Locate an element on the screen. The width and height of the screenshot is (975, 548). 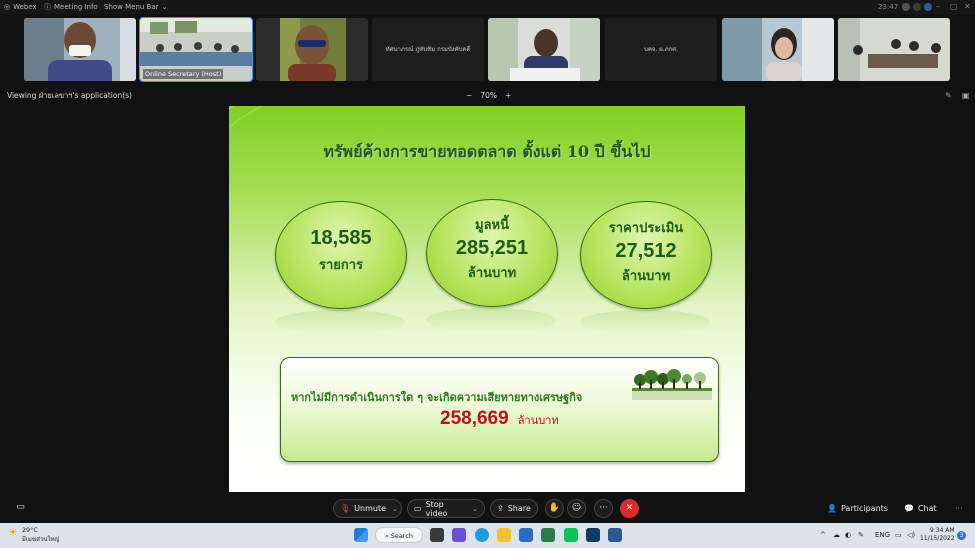
more-panels-icon: ··· is located at coordinates (959, 508).